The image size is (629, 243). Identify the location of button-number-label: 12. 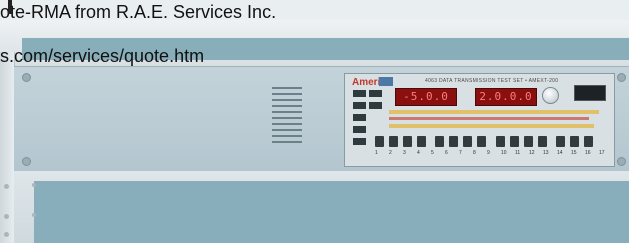
(532, 153).